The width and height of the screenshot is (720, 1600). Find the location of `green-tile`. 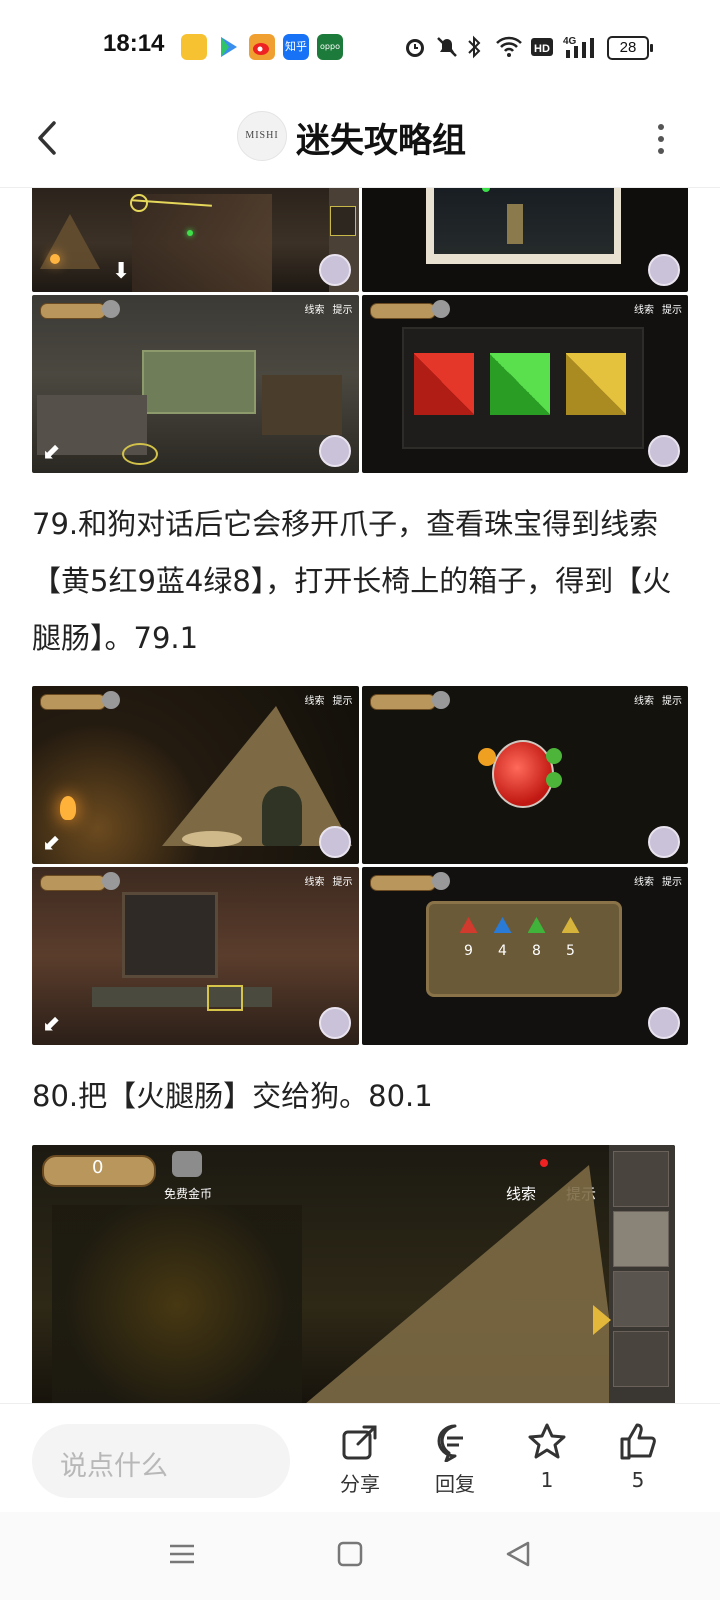

green-tile is located at coordinates (519, 384).